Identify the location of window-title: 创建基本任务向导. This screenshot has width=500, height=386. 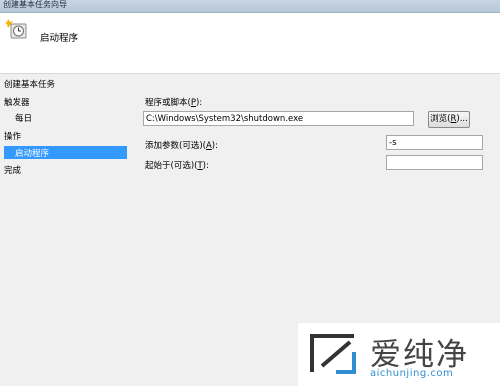
(35, 4).